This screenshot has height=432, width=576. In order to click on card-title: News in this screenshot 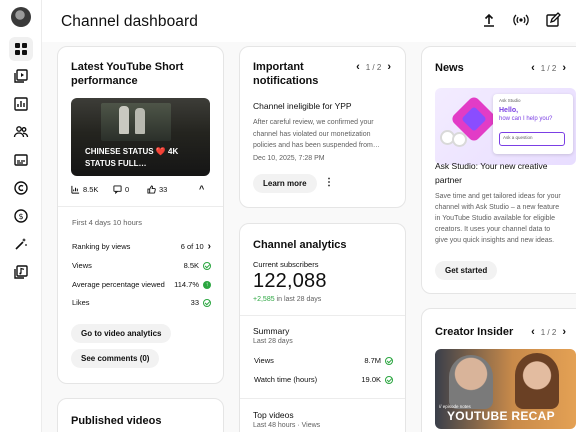, I will do `click(449, 68)`.